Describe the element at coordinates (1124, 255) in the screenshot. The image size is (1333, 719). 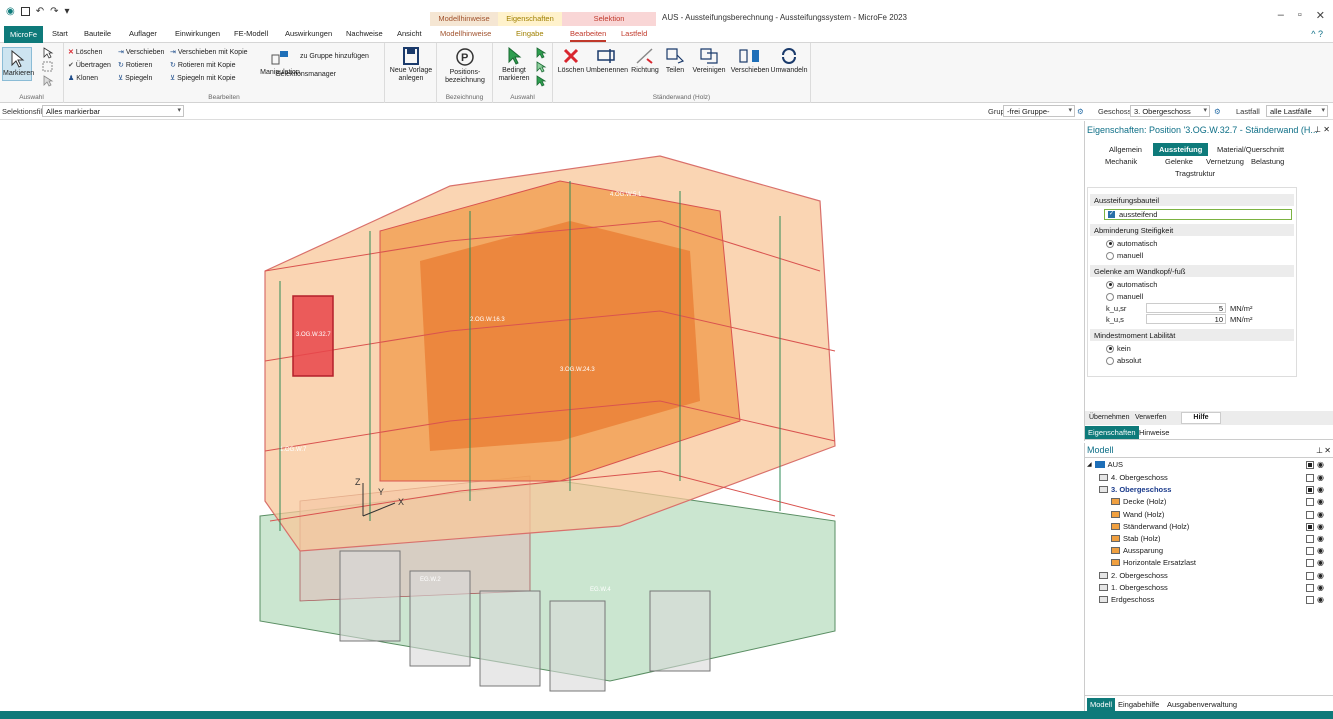
I see `abminderung-manuell-radio: manuell` at that location.